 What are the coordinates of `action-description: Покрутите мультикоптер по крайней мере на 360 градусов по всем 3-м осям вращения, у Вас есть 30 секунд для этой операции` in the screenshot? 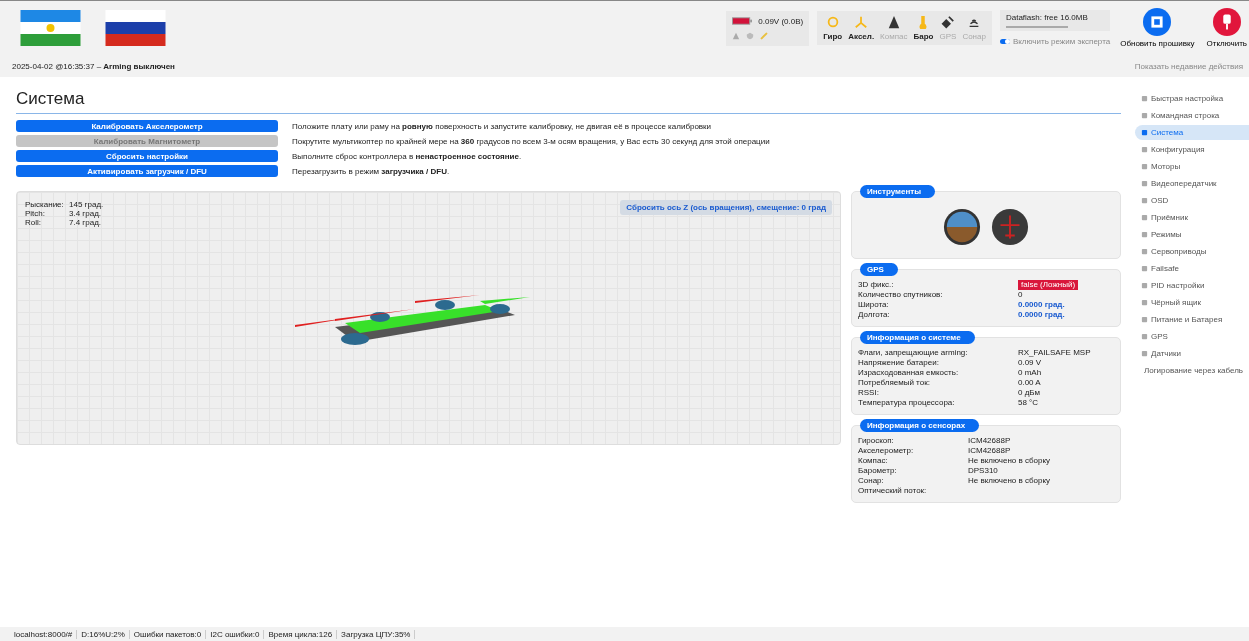 It's located at (531, 141).